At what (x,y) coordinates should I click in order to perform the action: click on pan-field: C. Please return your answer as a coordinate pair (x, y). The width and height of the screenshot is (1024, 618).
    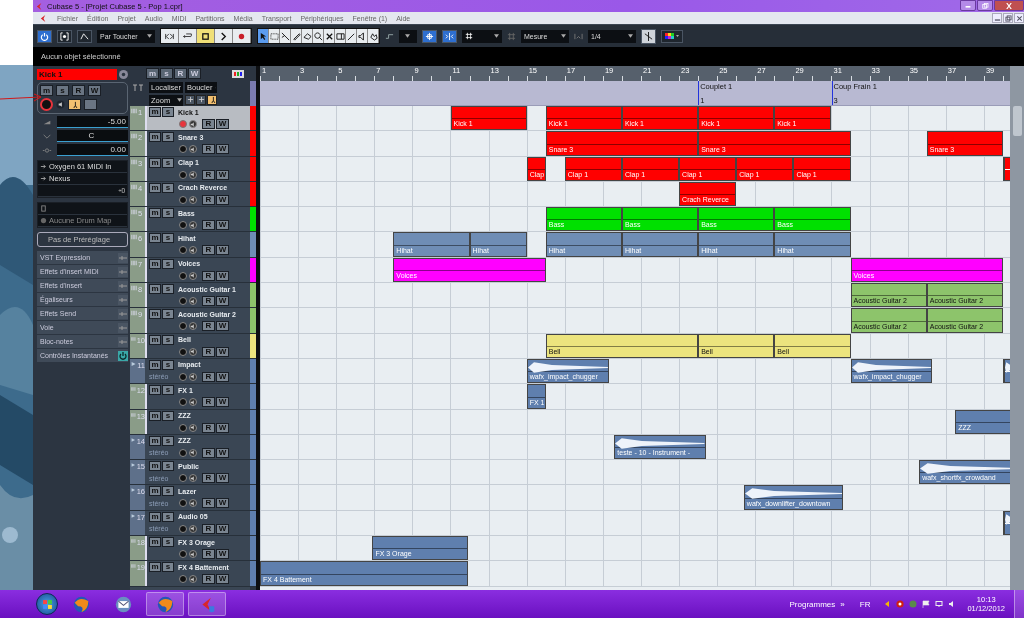
    Looking at the image, I should click on (92, 136).